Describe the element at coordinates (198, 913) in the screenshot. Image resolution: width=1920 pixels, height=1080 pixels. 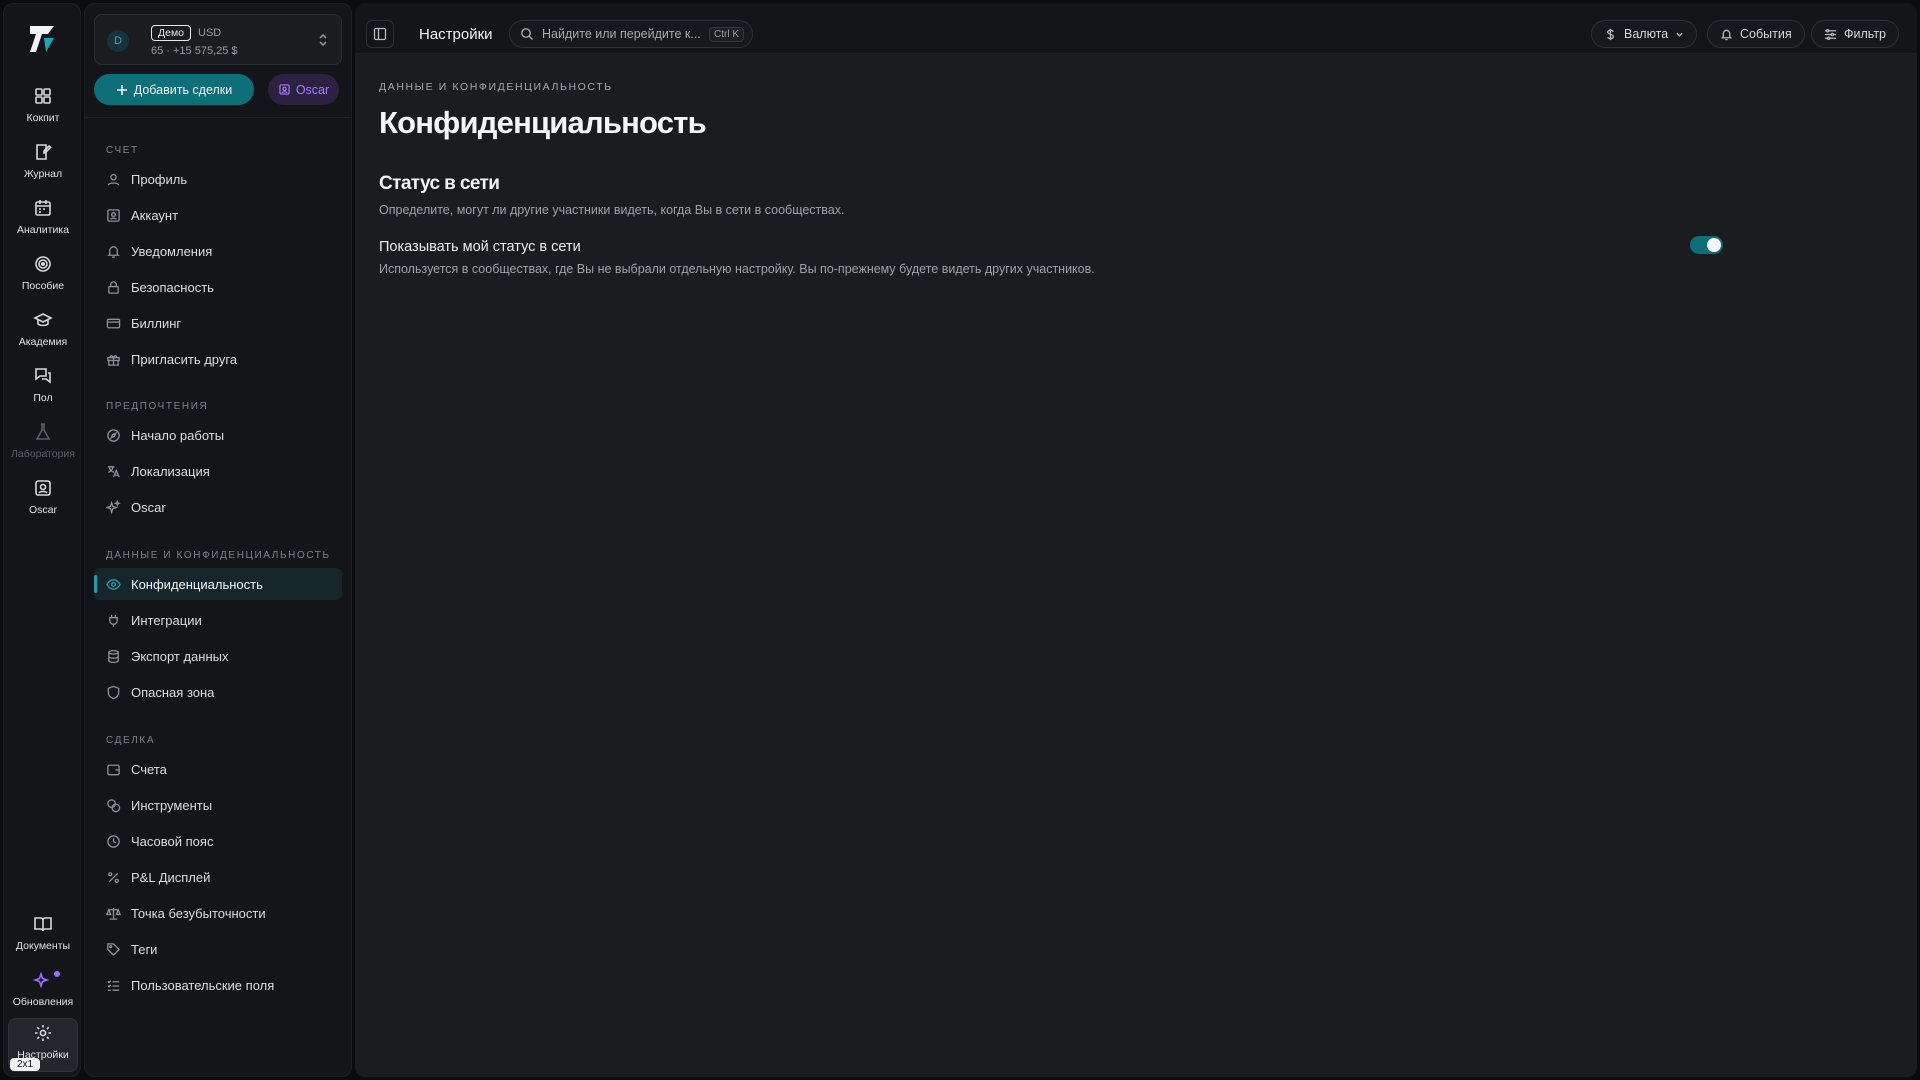
I see `nav-label: Точка безубыточности` at that location.